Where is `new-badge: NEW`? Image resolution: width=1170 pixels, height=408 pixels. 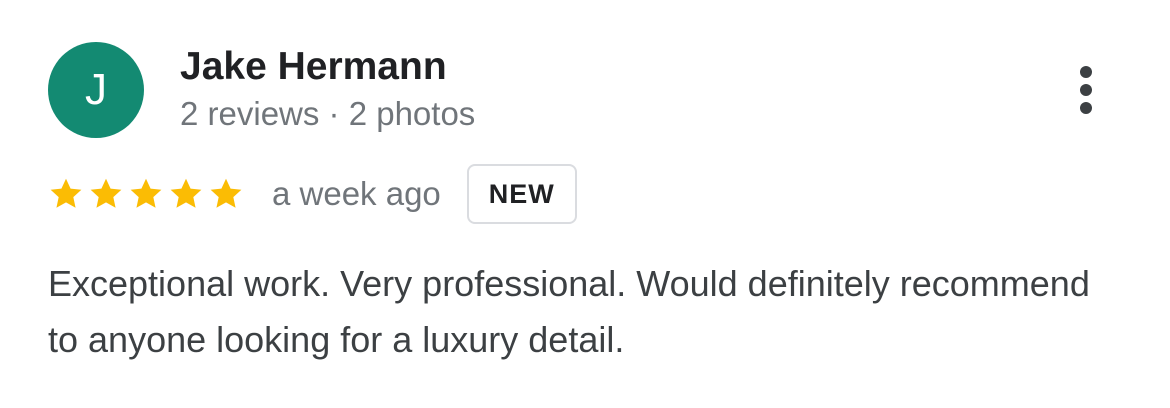
new-badge: NEW is located at coordinates (521, 194).